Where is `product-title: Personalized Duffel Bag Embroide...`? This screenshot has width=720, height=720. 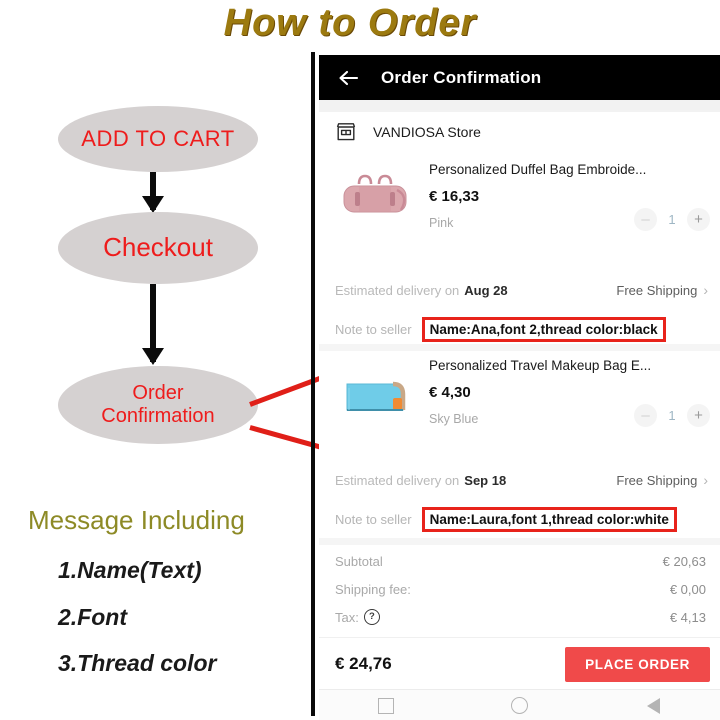 product-title: Personalized Duffel Bag Embroide... is located at coordinates (538, 169).